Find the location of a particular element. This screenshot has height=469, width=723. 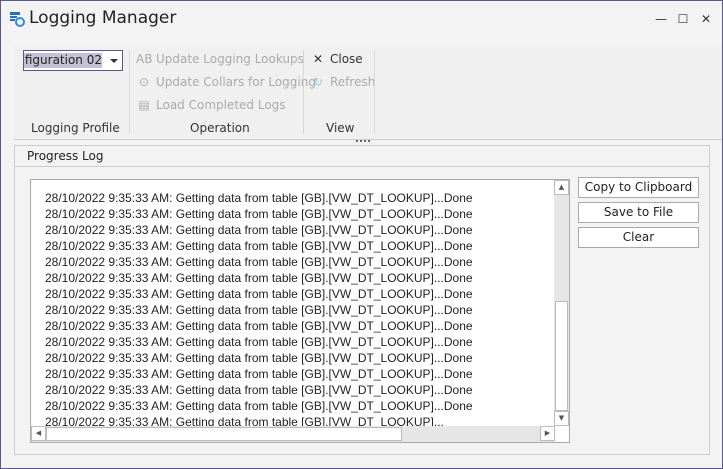

button-label: Load Completed Logs is located at coordinates (221, 105).